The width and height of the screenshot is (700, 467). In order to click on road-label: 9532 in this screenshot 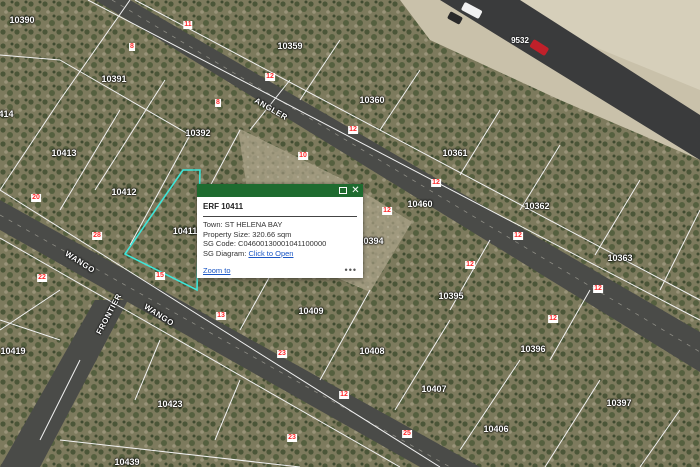, I will do `click(520, 40)`.